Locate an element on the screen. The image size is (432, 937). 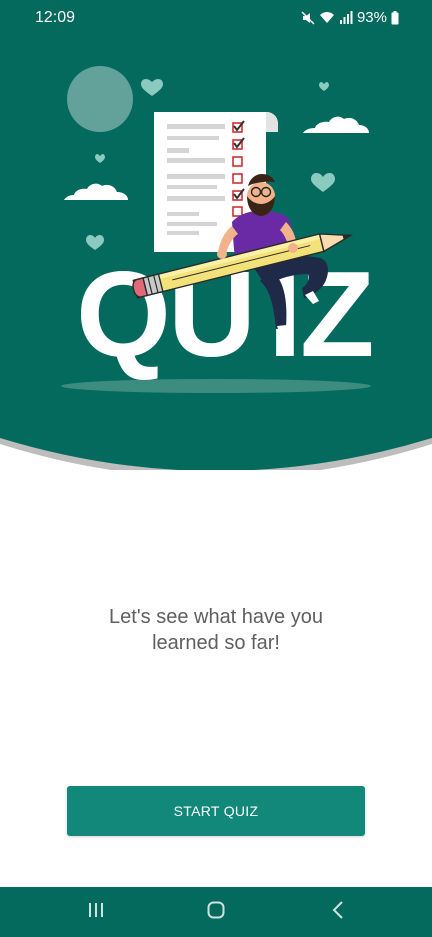
home-button is located at coordinates (216, 912).